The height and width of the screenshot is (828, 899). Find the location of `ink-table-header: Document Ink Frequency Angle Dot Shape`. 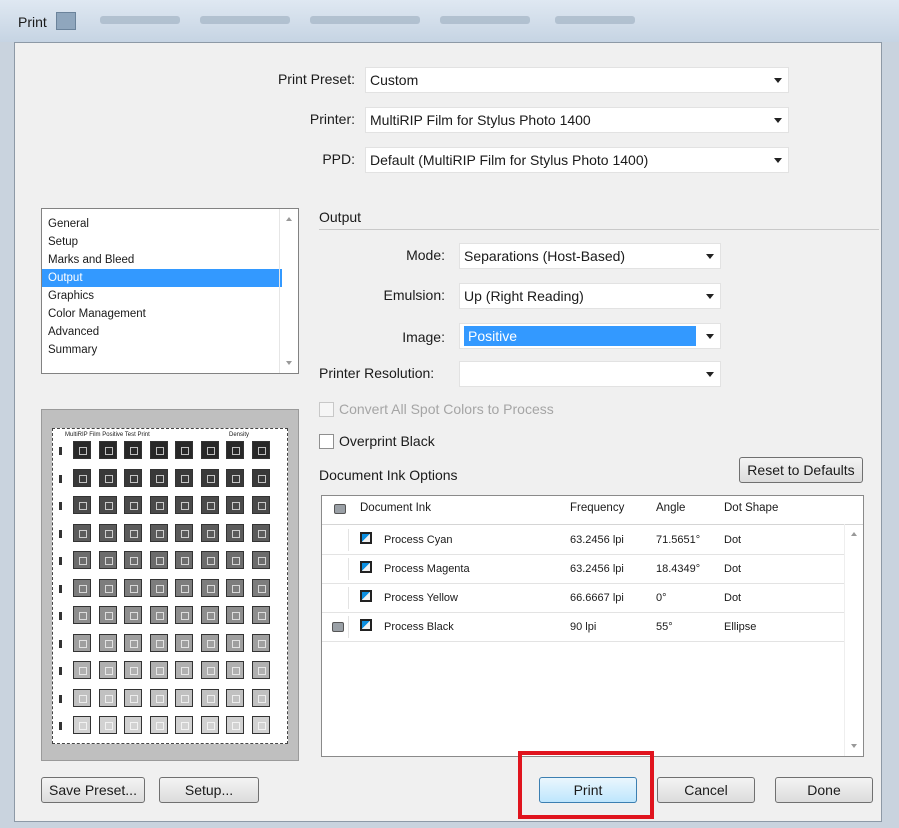

ink-table-header: Document Ink Frequency Angle Dot Shape is located at coordinates (592, 510).